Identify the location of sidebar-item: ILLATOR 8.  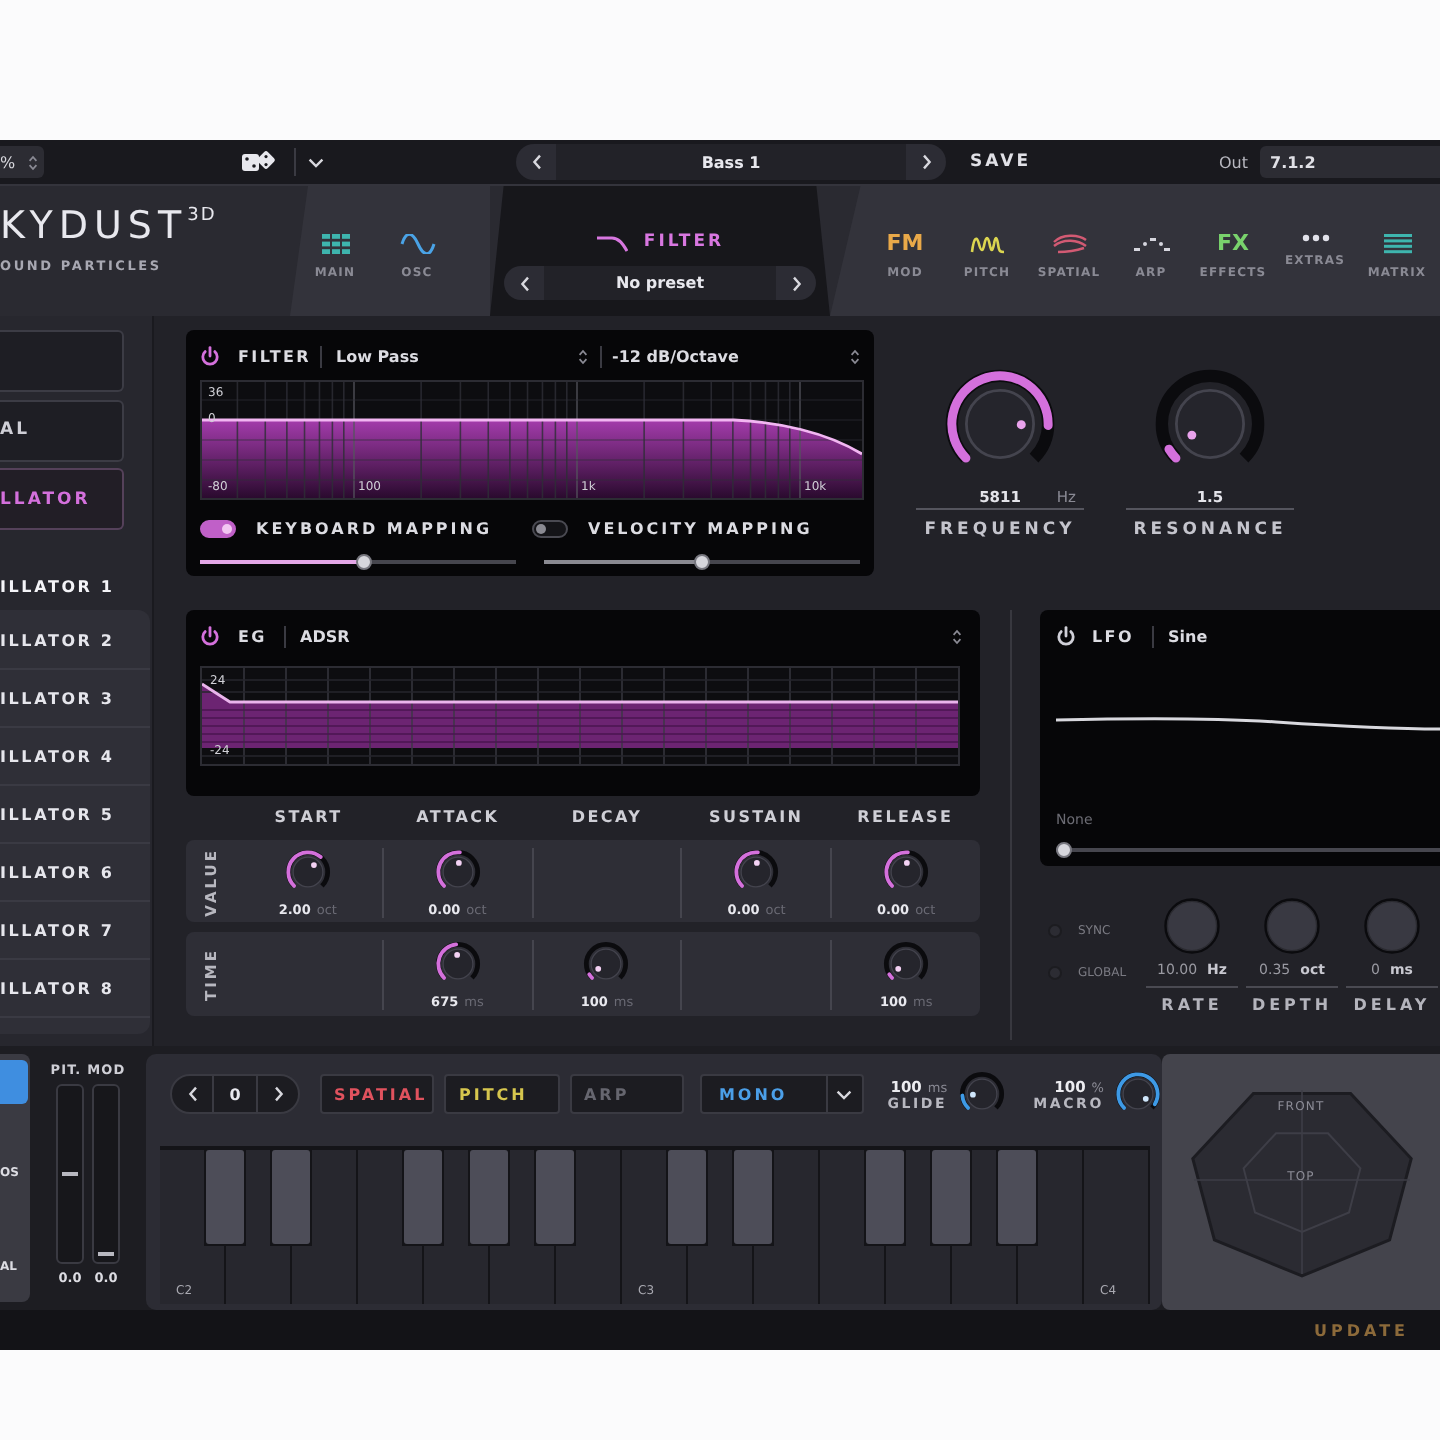
(75, 989).